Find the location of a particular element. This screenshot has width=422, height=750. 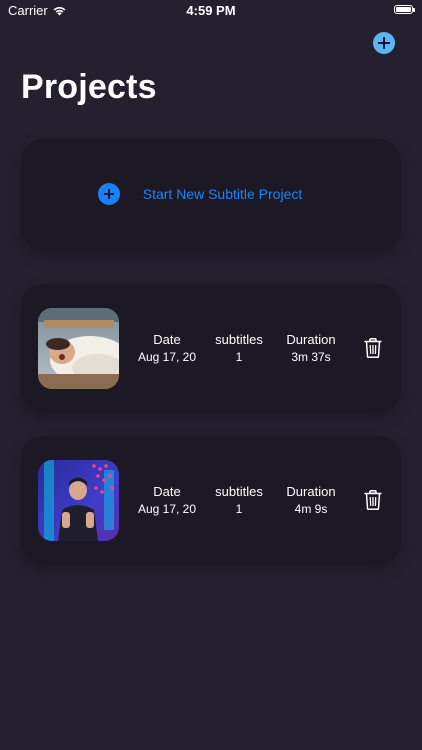

duration-value: 3m 37s is located at coordinates (311, 357).